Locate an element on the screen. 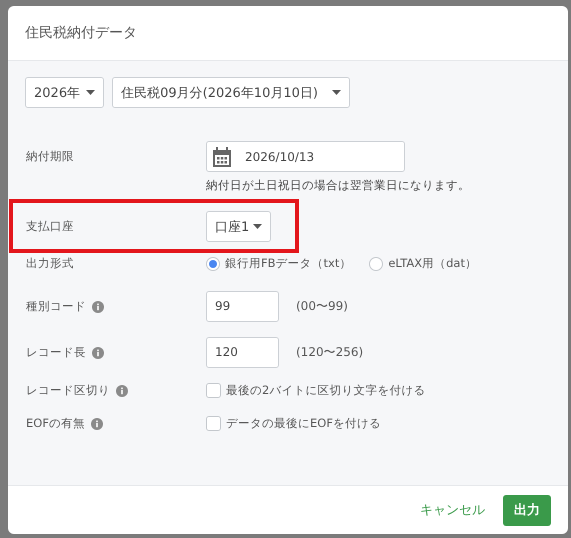  number-field: 99 is located at coordinates (242, 306).